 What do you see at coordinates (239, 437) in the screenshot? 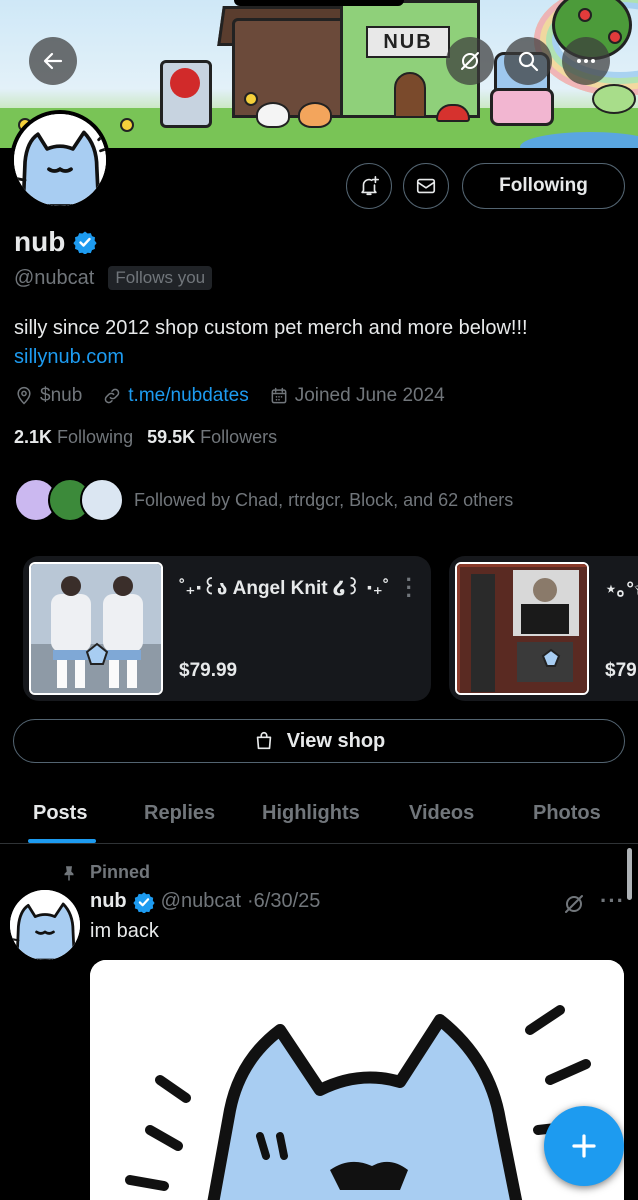
I see `followers-label: Followers` at bounding box center [239, 437].